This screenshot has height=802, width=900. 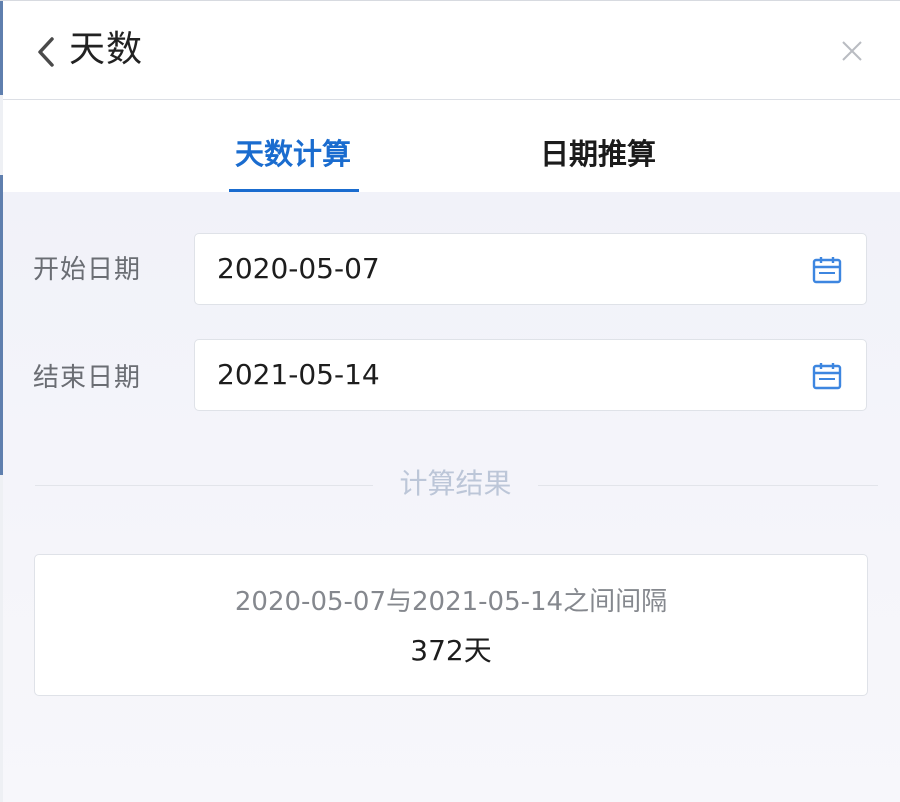 What do you see at coordinates (530, 269) in the screenshot?
I see `start-date-field: 2020-05-07` at bounding box center [530, 269].